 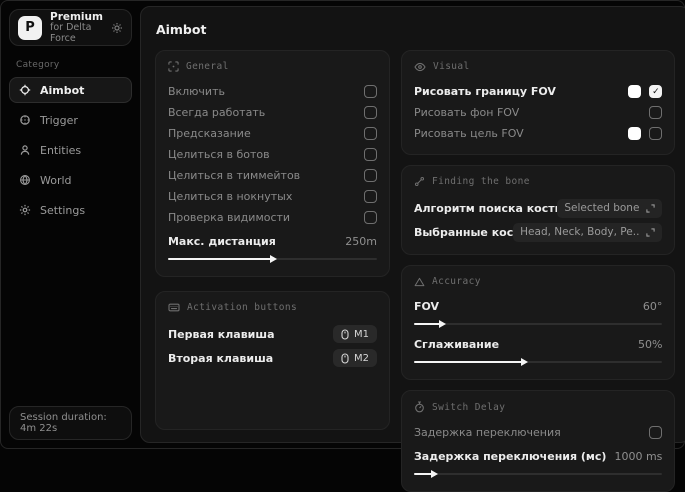 I want to click on switch-delay-slider, so click(x=538, y=473).